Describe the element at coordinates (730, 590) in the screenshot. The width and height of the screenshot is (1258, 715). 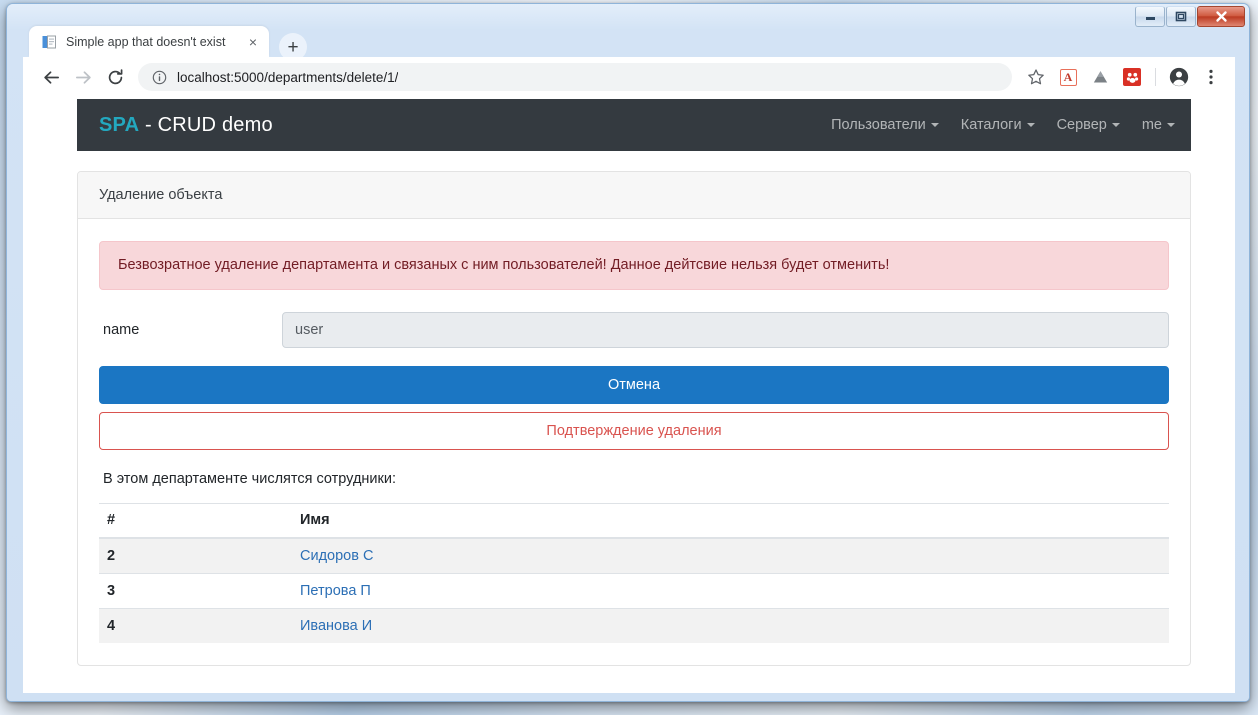
I see `row-name-cell: Петрова П` at that location.